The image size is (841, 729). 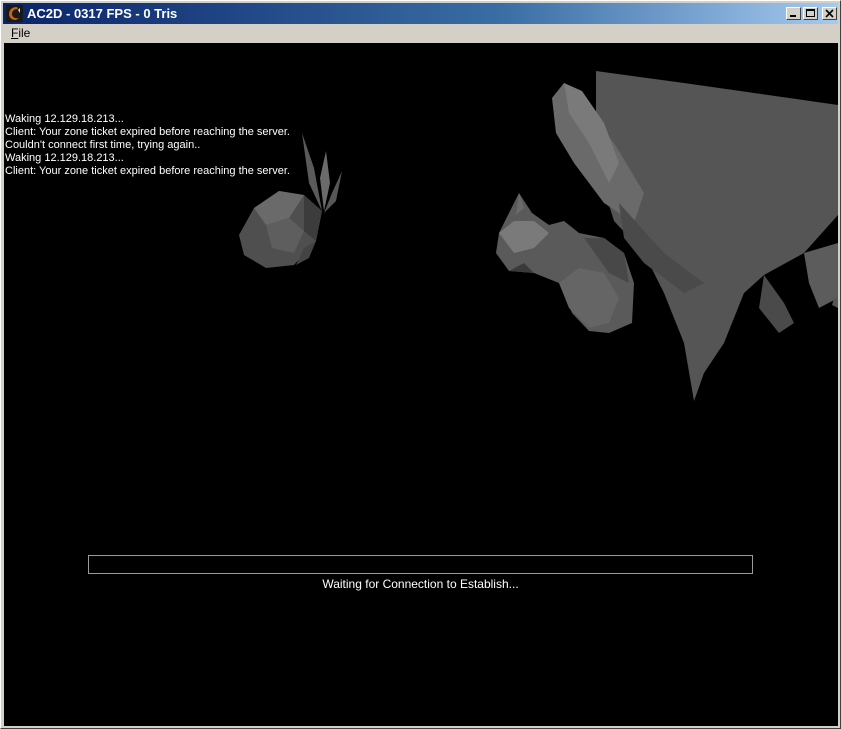 I want to click on minimize-button, so click(x=793, y=13).